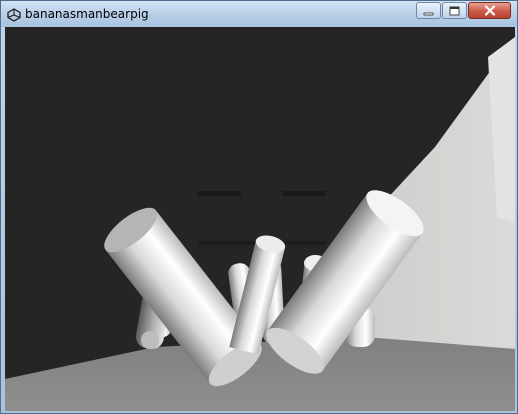 Image resolution: width=518 pixels, height=414 pixels. I want to click on window-title: bananasmanbearpig, so click(87, 14).